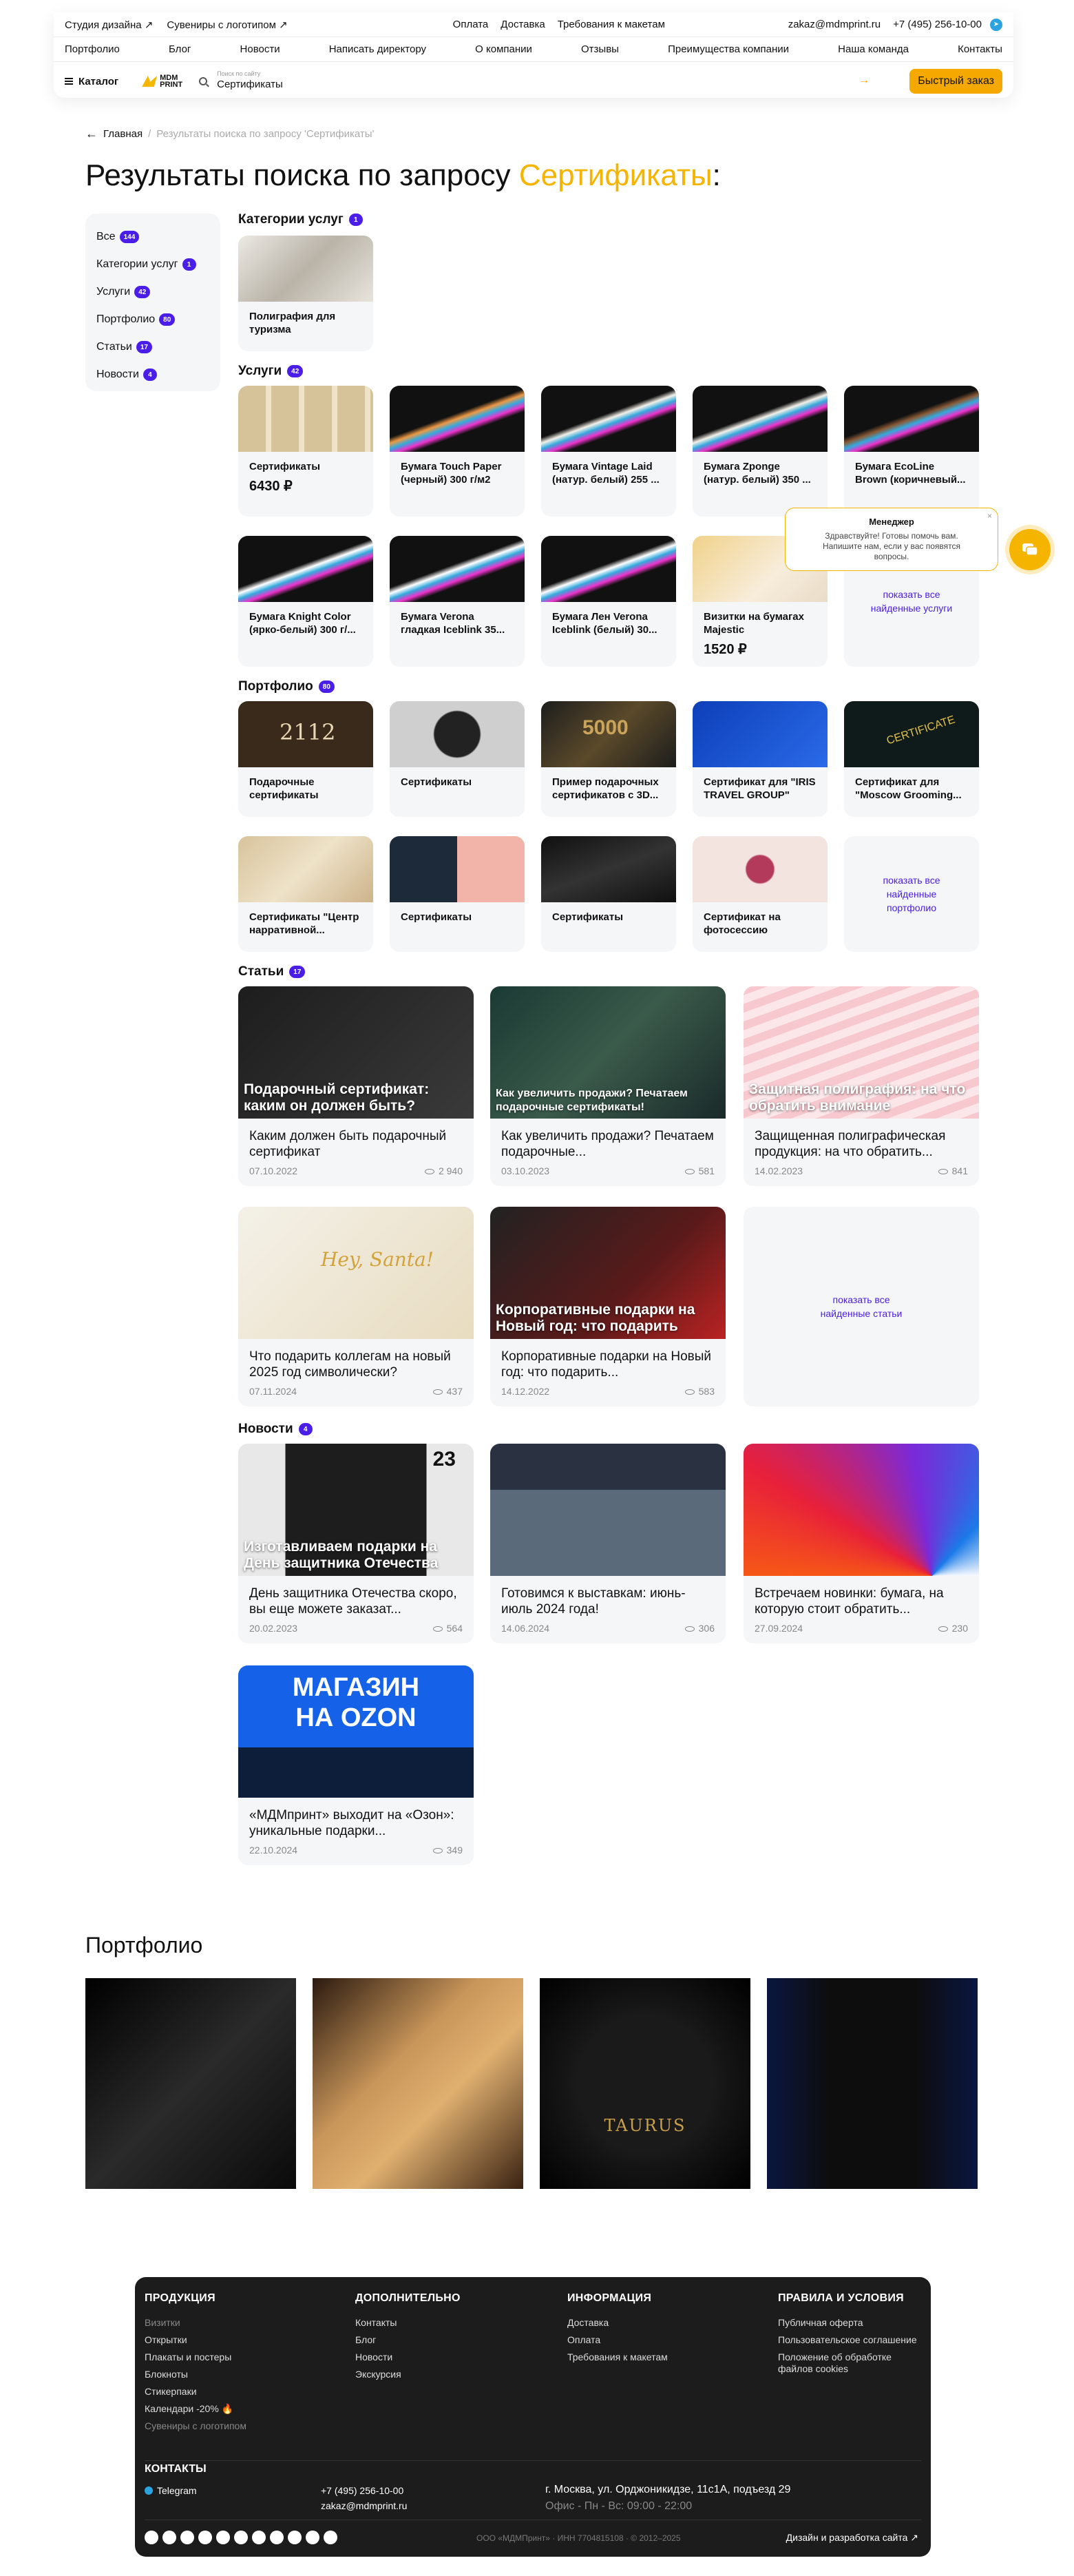 This screenshot has height=2576, width=1074. Describe the element at coordinates (152, 347) in the screenshot. I see `filter-articles: Статьи 17` at that location.